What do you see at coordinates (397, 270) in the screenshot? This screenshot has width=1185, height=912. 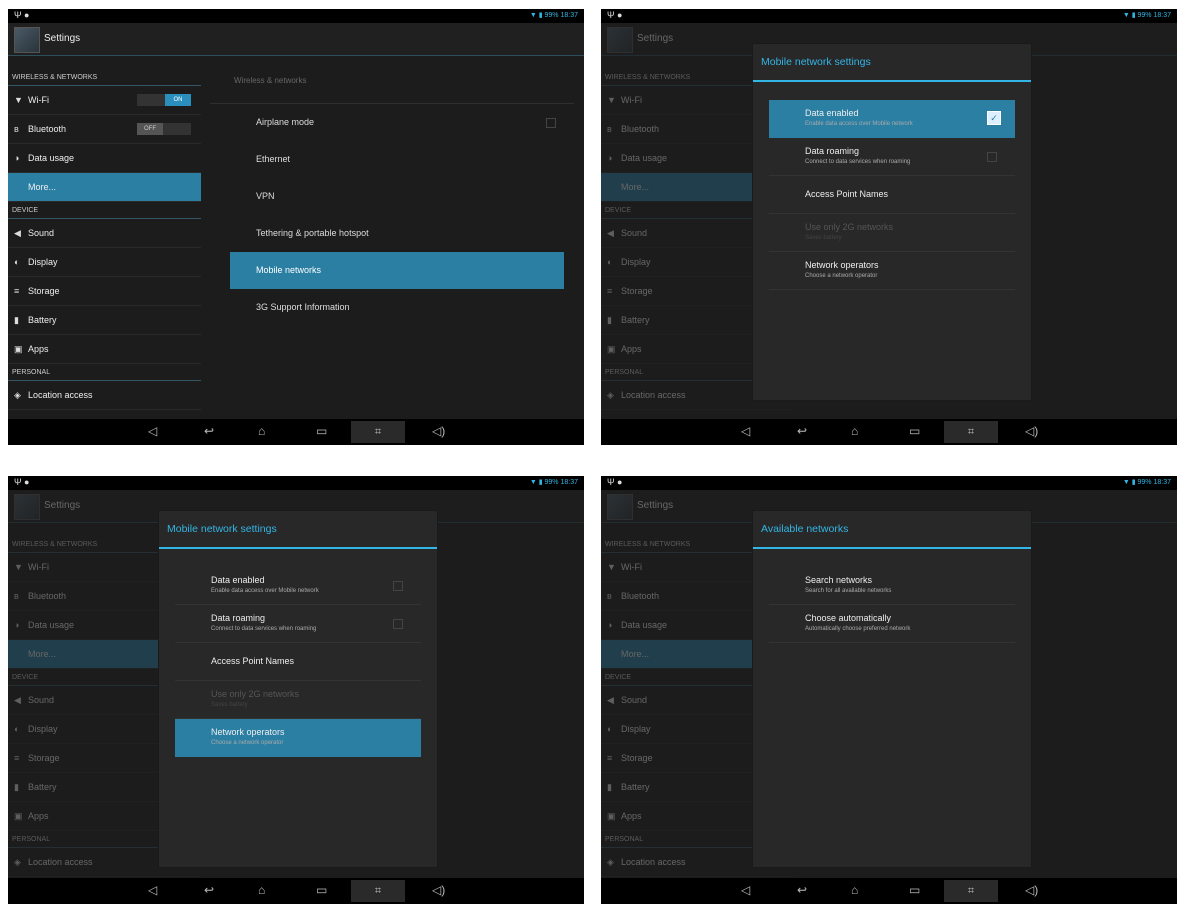 I see `item-mobile-networks: Mobile networks` at bounding box center [397, 270].